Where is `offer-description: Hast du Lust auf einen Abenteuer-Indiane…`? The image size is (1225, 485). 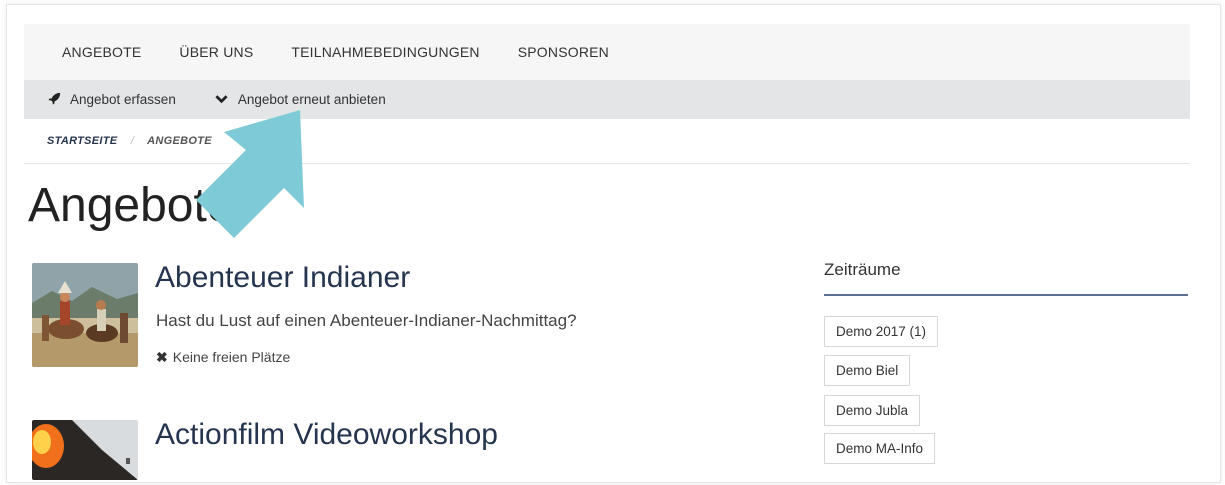
offer-description: Hast du Lust auf einen Abenteuer-Indiane… is located at coordinates (366, 320).